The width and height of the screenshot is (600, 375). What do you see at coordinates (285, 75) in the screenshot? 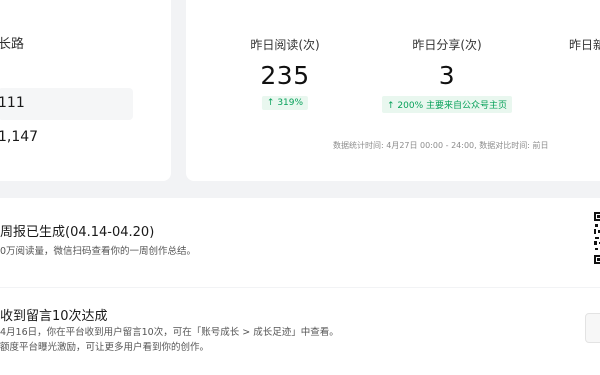
I see `stat-read-value: 235` at bounding box center [285, 75].